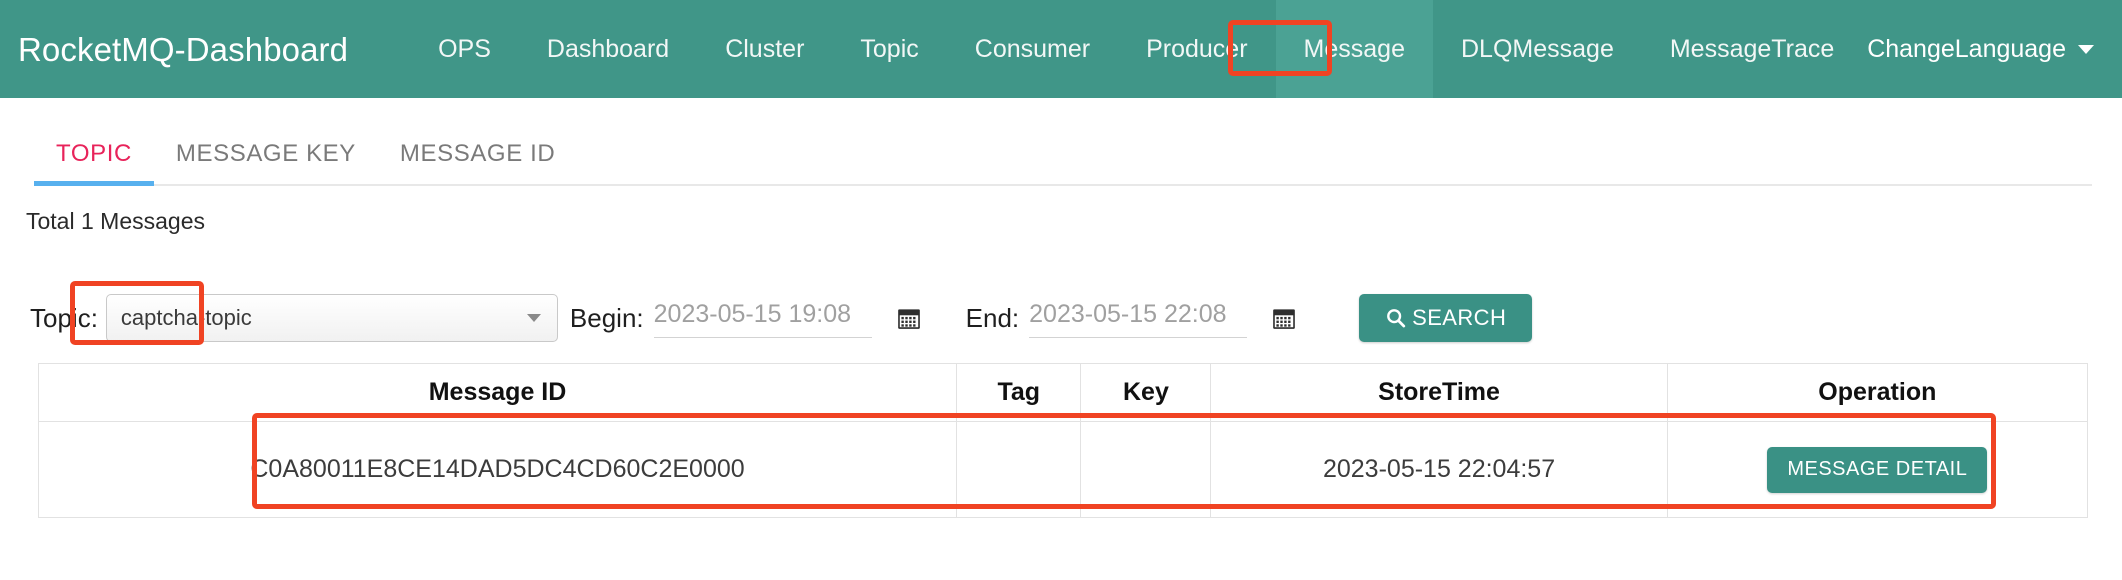 This screenshot has width=2122, height=580. Describe the element at coordinates (1138, 318) in the screenshot. I see `end-date-input` at that location.